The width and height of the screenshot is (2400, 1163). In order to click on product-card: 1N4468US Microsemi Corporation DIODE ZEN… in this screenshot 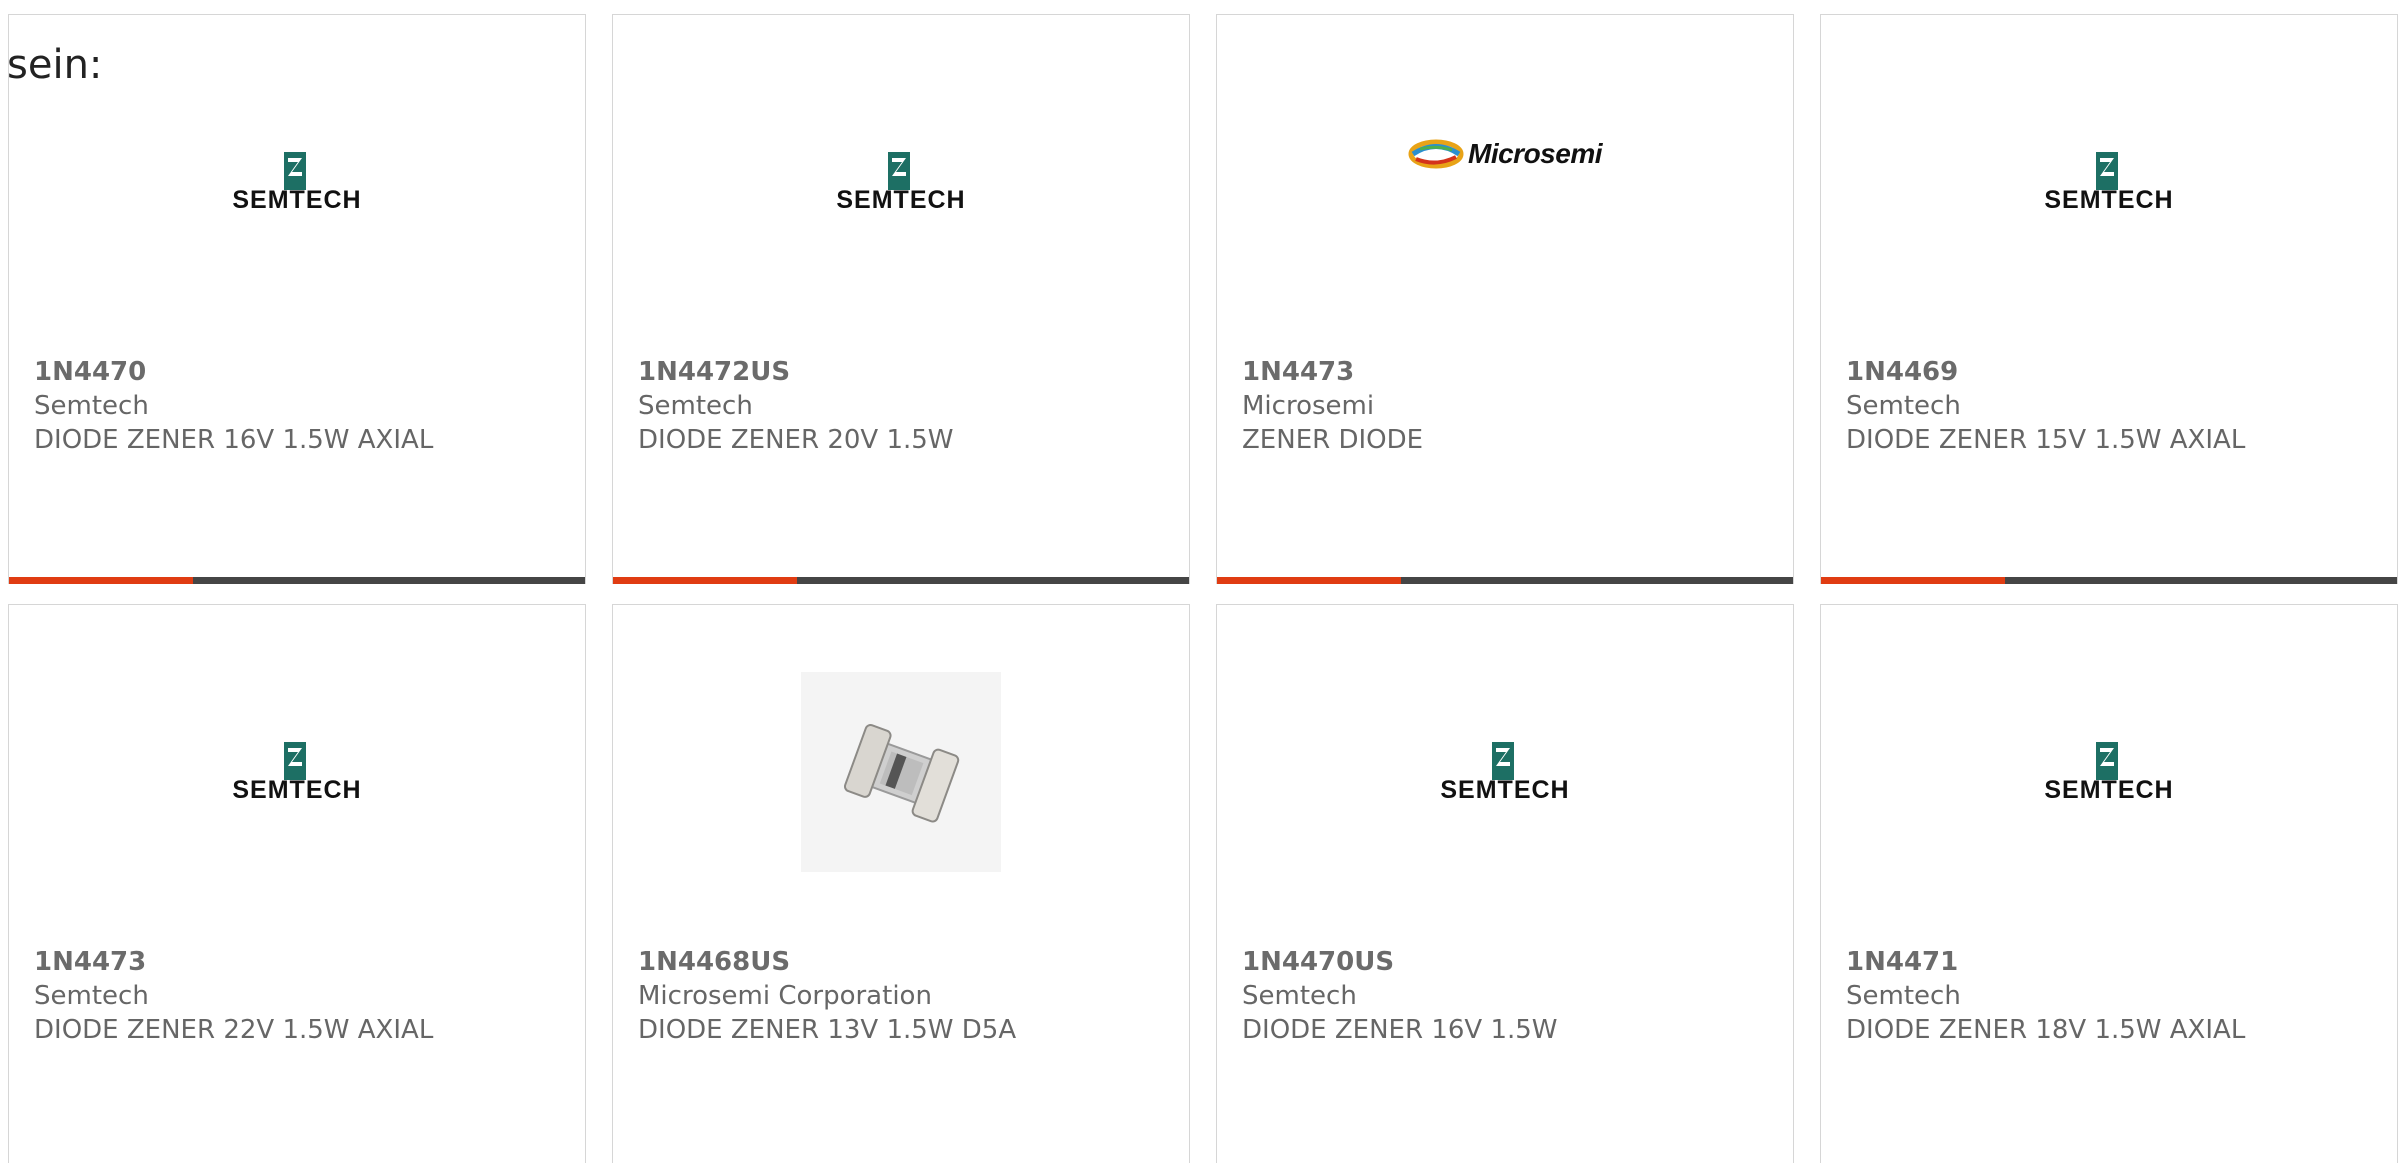, I will do `click(901, 883)`.